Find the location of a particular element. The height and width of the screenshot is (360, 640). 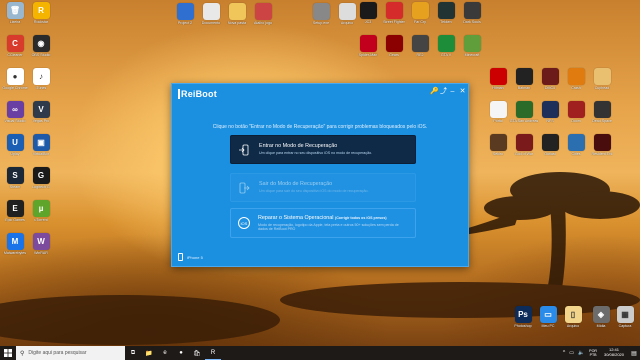

desktop-icon: Project 2 is located at coordinates (185, 14).